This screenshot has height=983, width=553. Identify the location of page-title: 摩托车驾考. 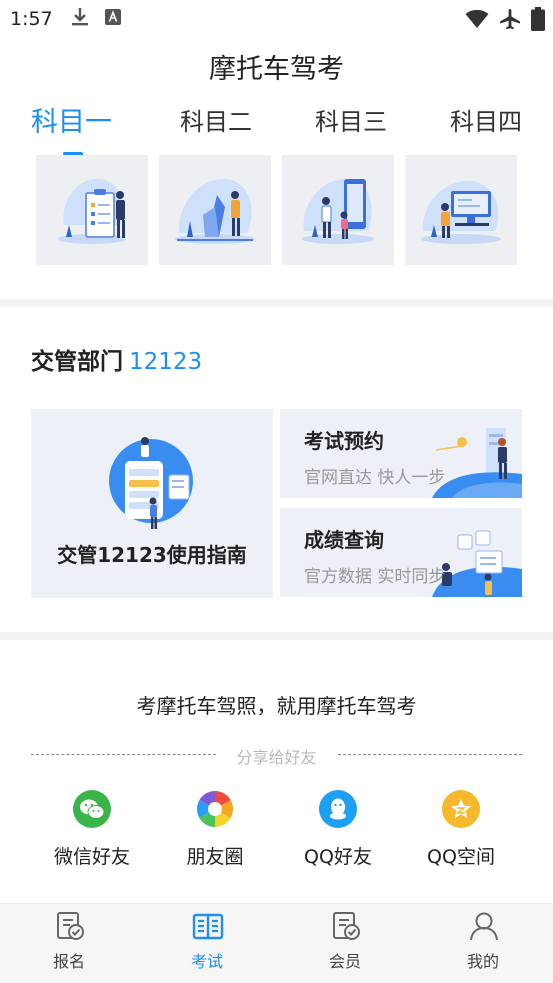
(276, 69).